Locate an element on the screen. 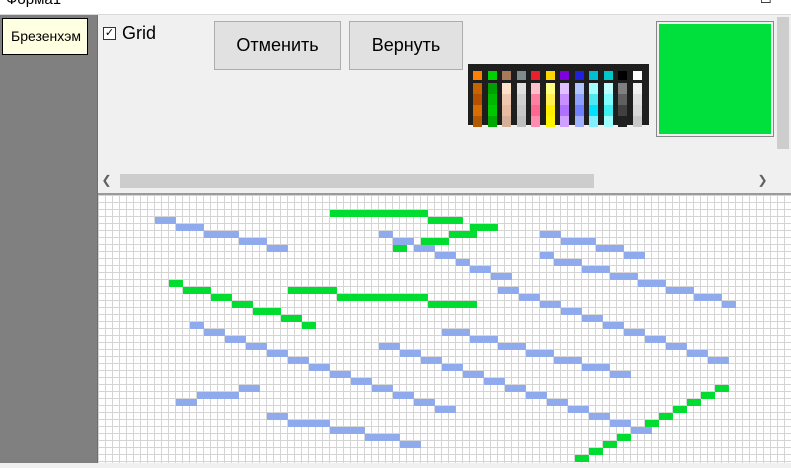  current-color-swatch is located at coordinates (715, 79).